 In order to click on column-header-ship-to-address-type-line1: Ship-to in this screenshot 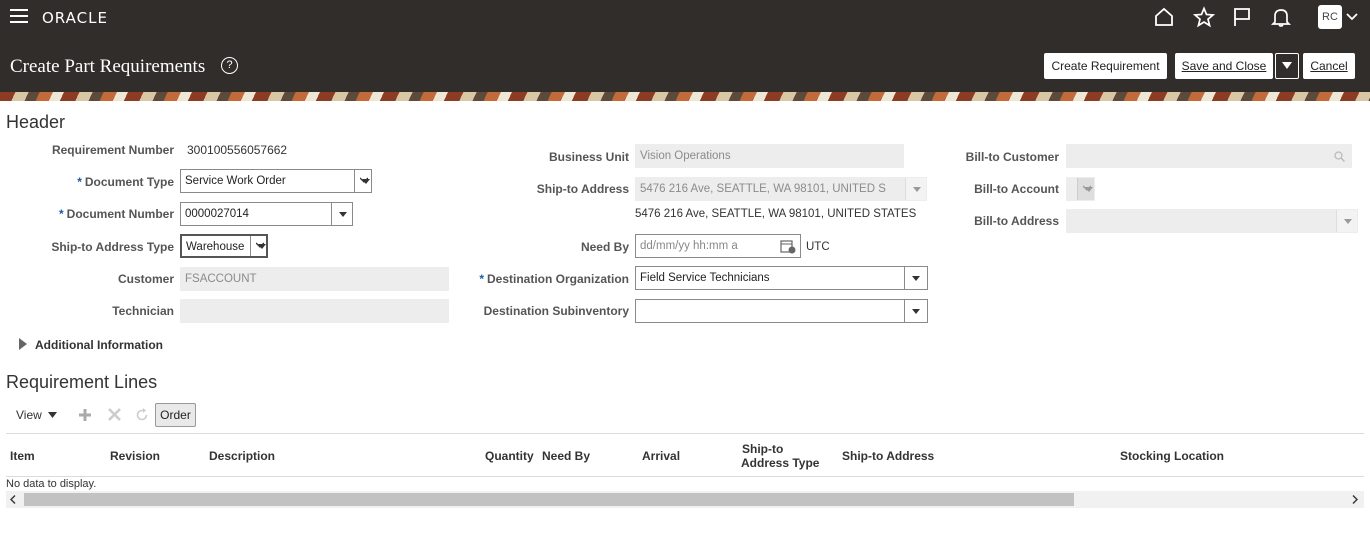, I will do `click(762, 449)`.